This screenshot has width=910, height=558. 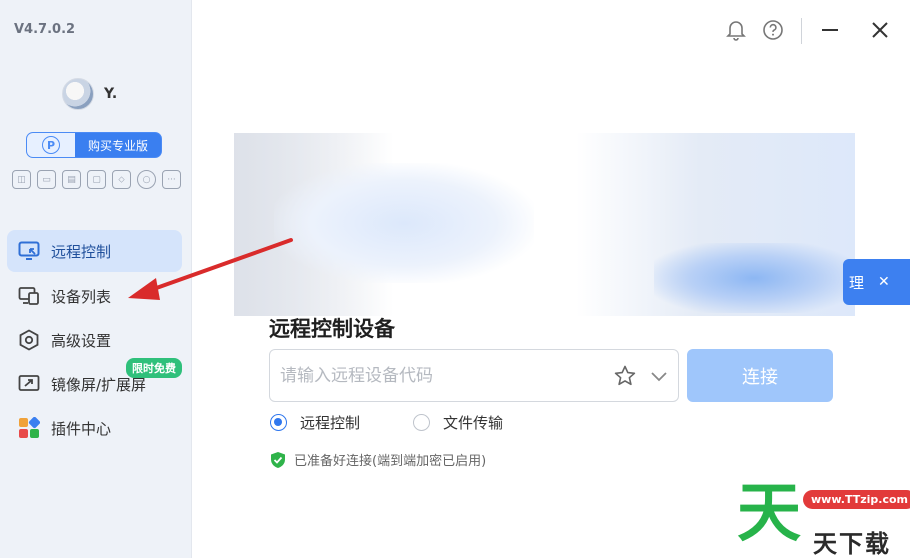 I want to click on window-icon: ▢, so click(x=96, y=179).